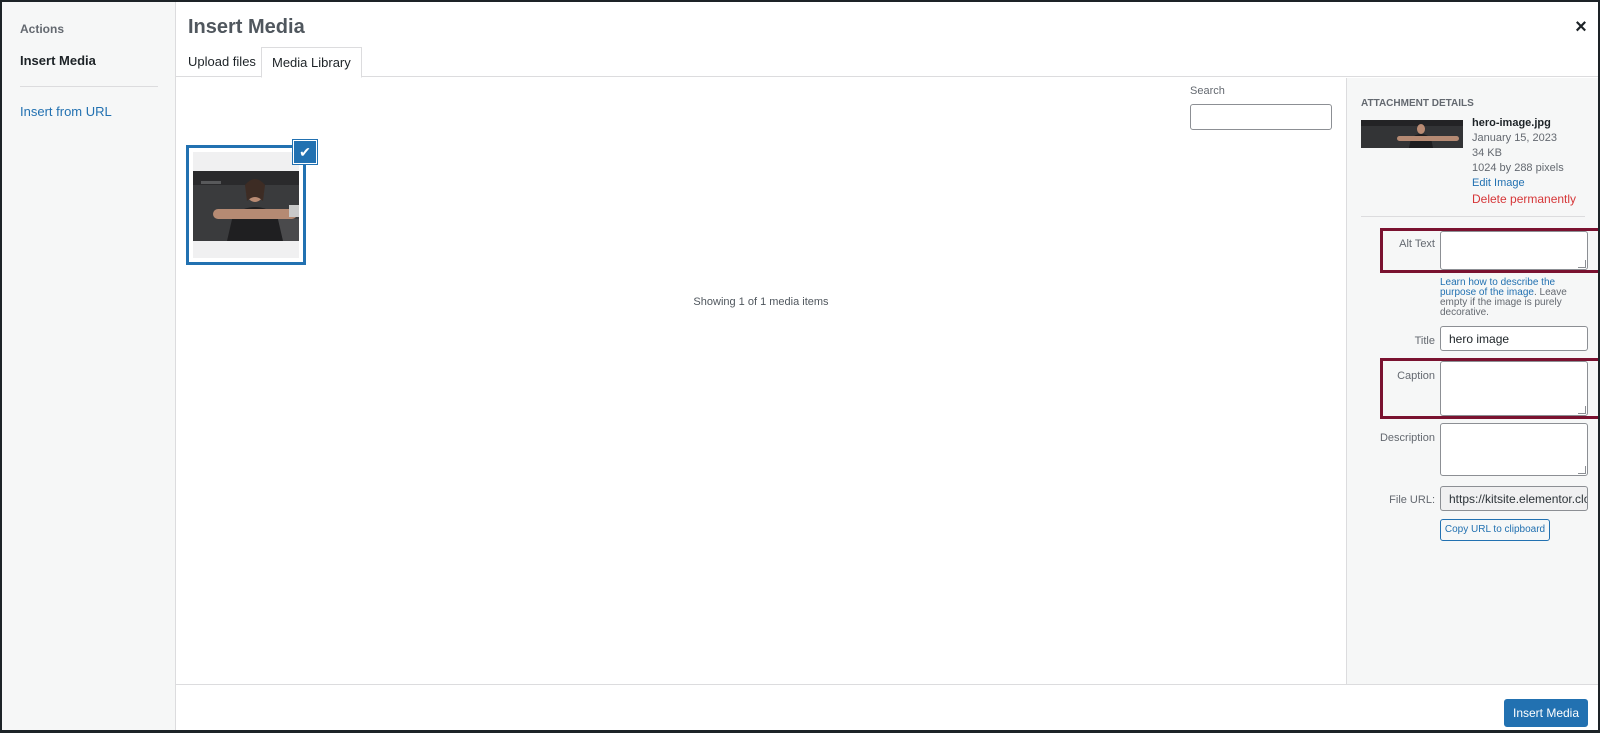 The height and width of the screenshot is (733, 1600). Describe the element at coordinates (1514, 250) in the screenshot. I see `alt-text-field` at that location.